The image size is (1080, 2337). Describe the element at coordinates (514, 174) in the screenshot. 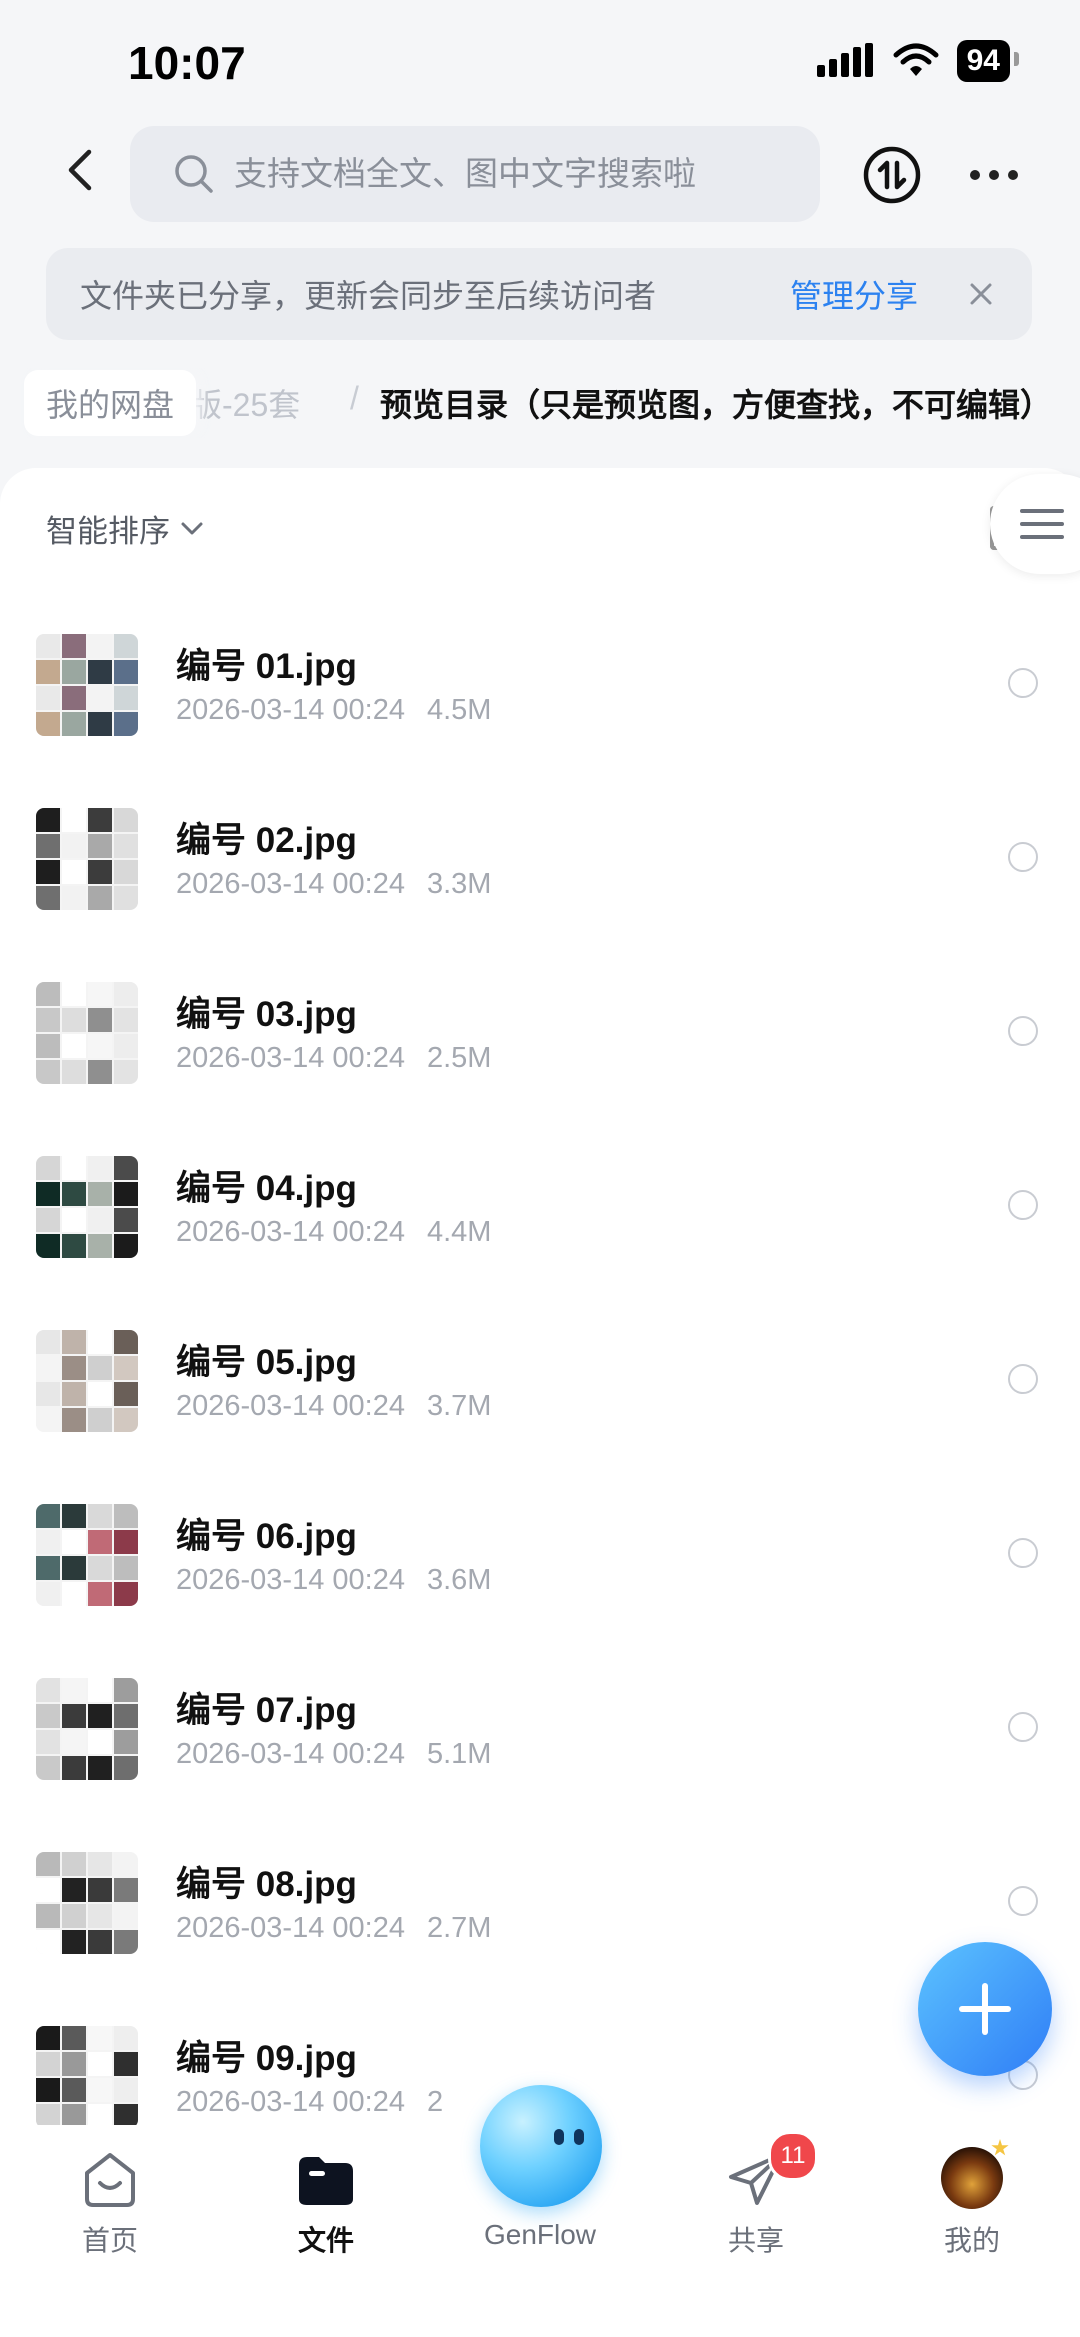

I see `search-input` at that location.